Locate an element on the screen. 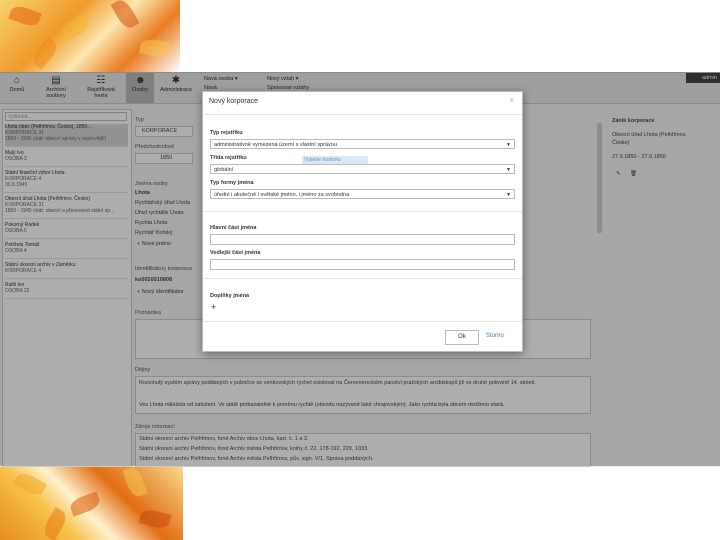 This screenshot has width=720, height=540. add-extra-button: + is located at coordinates (213, 307).